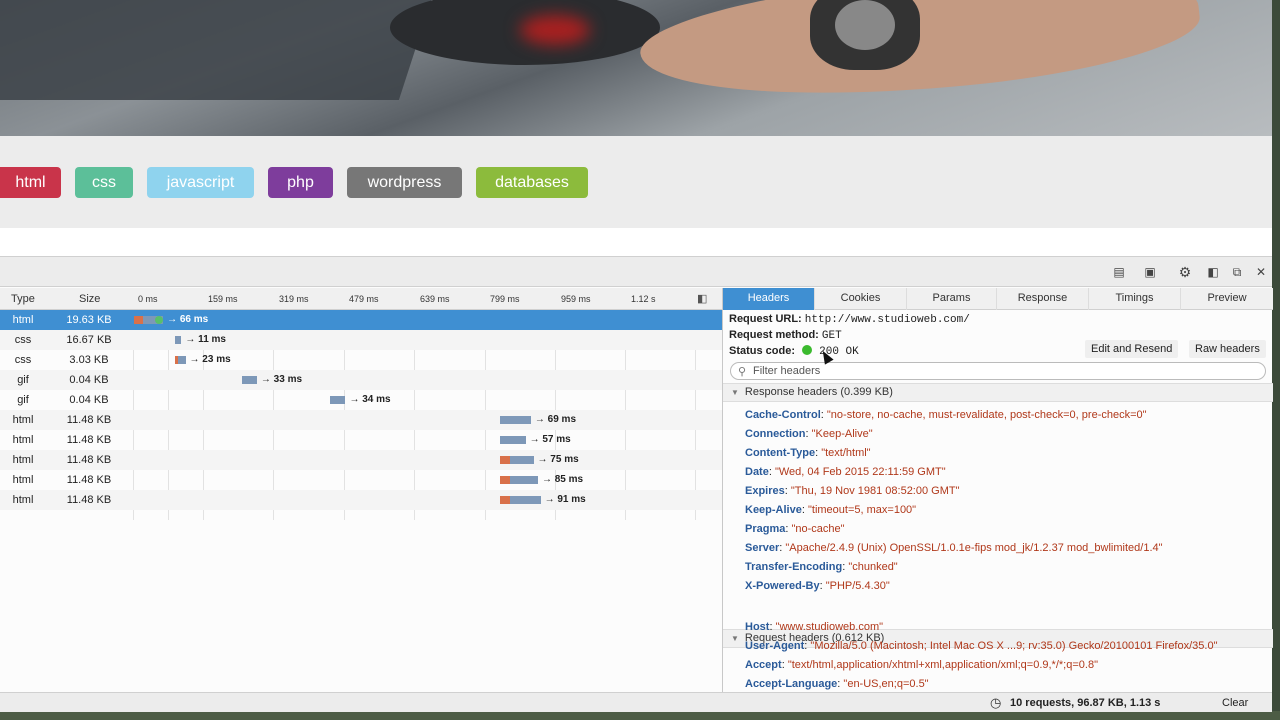  Describe the element at coordinates (1261, 272) in the screenshot. I see `close-icon: ✕` at that location.